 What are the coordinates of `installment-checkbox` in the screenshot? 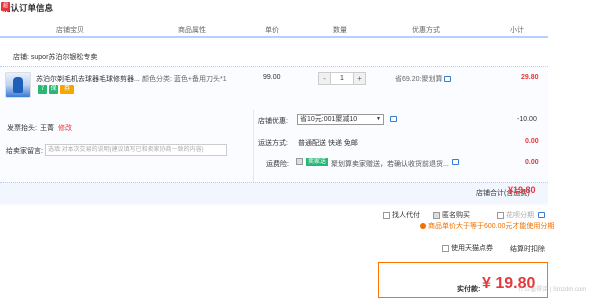 It's located at (500, 215).